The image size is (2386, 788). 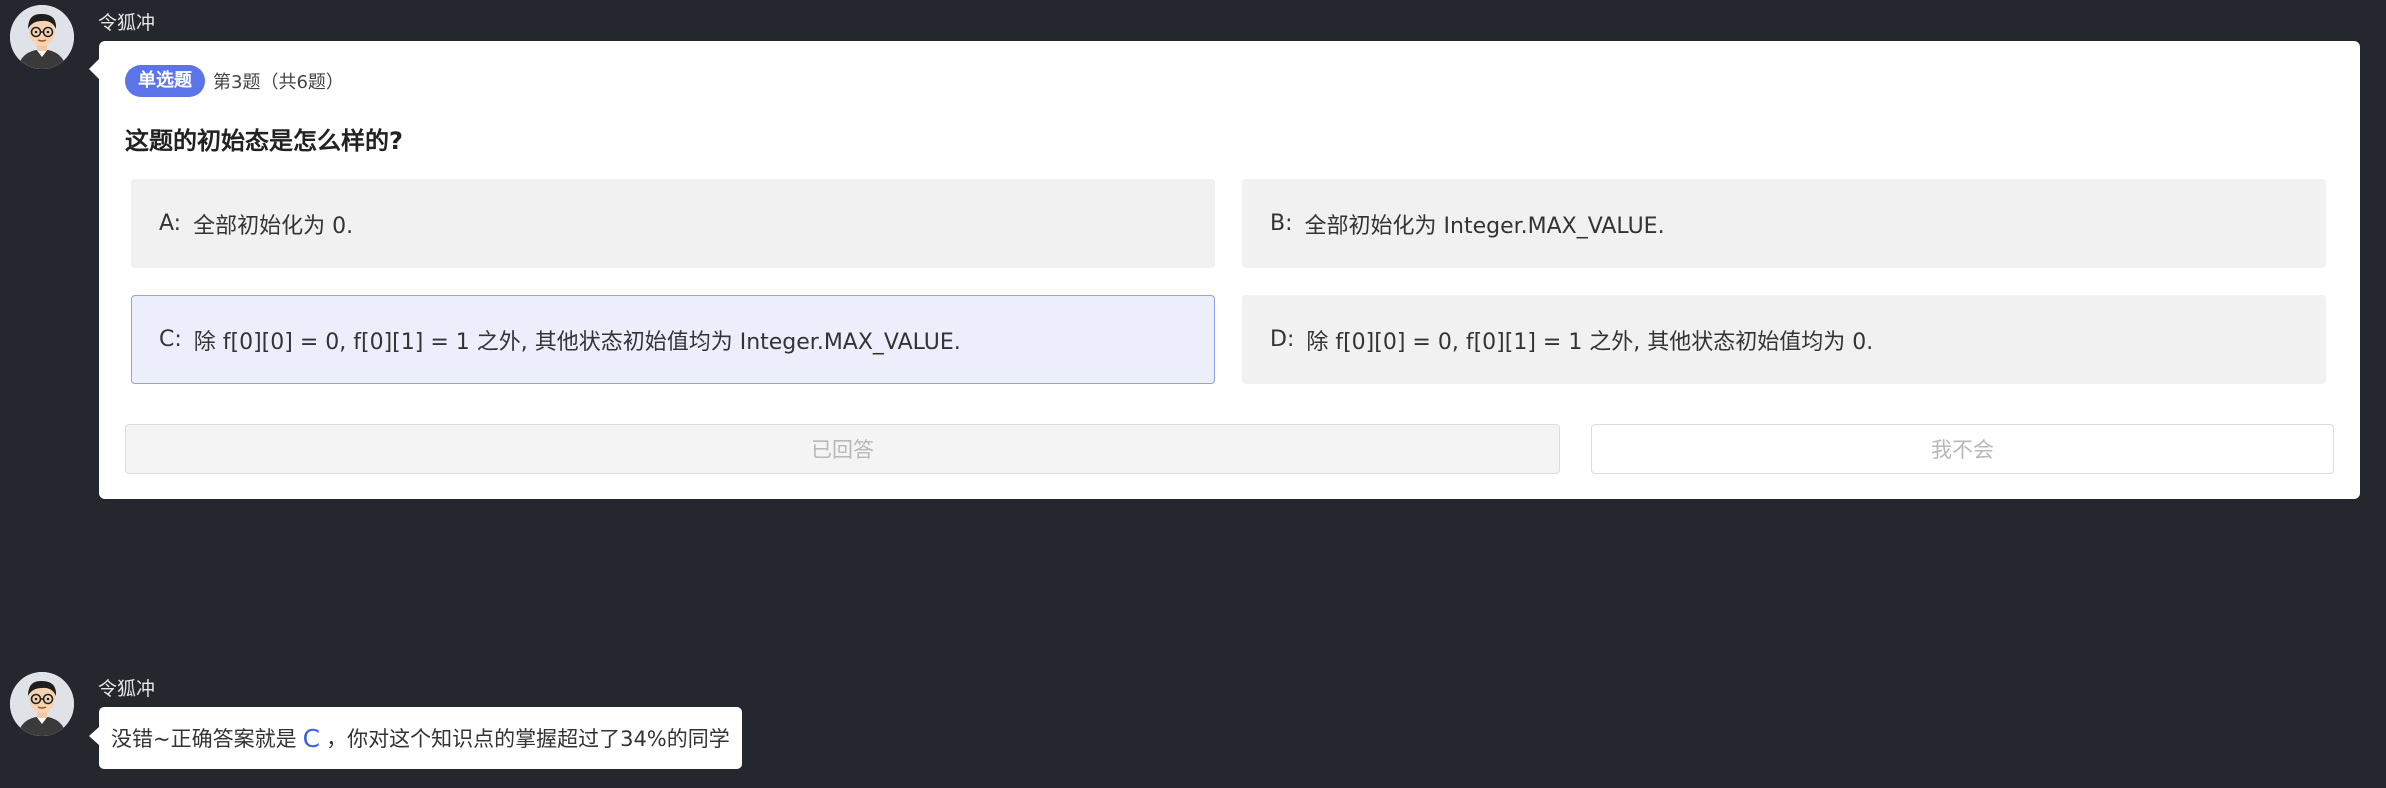 I want to click on question-type-badge: 单选题, so click(x=165, y=81).